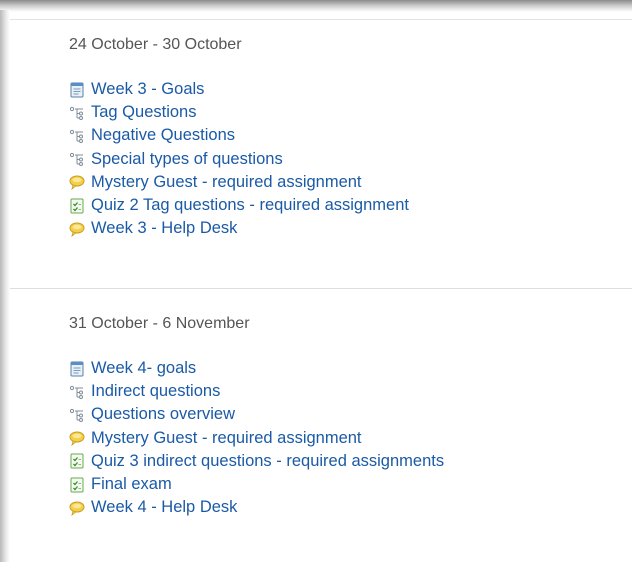  What do you see at coordinates (164, 507) in the screenshot?
I see `activity-link: Week 4 - Help Desk` at bounding box center [164, 507].